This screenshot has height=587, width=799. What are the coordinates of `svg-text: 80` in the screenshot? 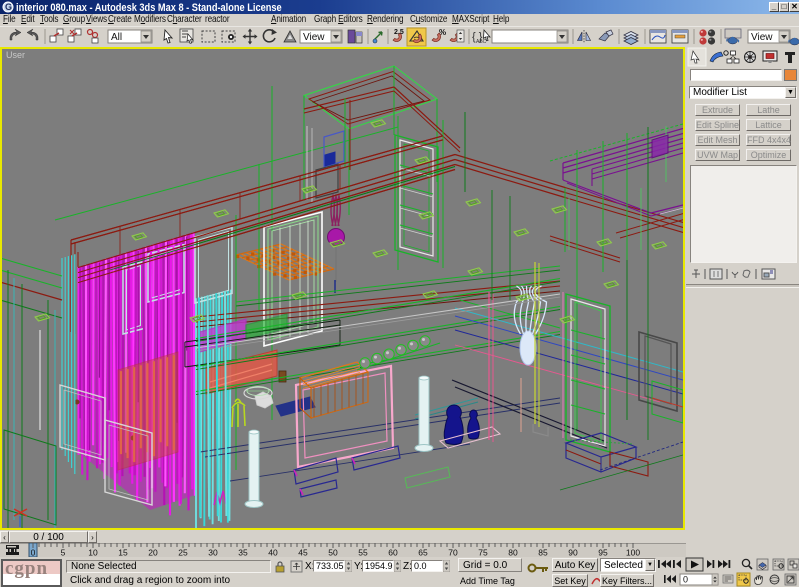 It's located at (513, 553).